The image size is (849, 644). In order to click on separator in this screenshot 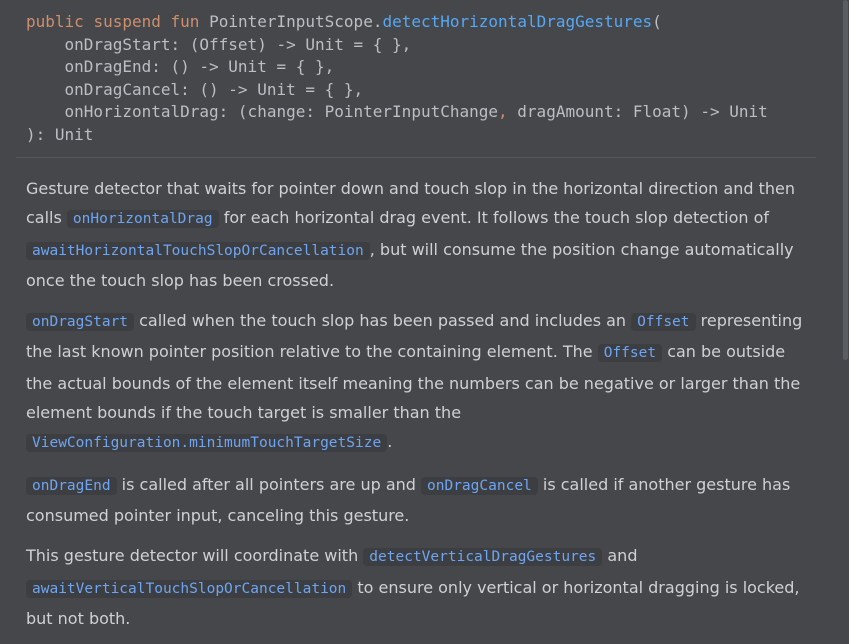, I will do `click(416, 157)`.